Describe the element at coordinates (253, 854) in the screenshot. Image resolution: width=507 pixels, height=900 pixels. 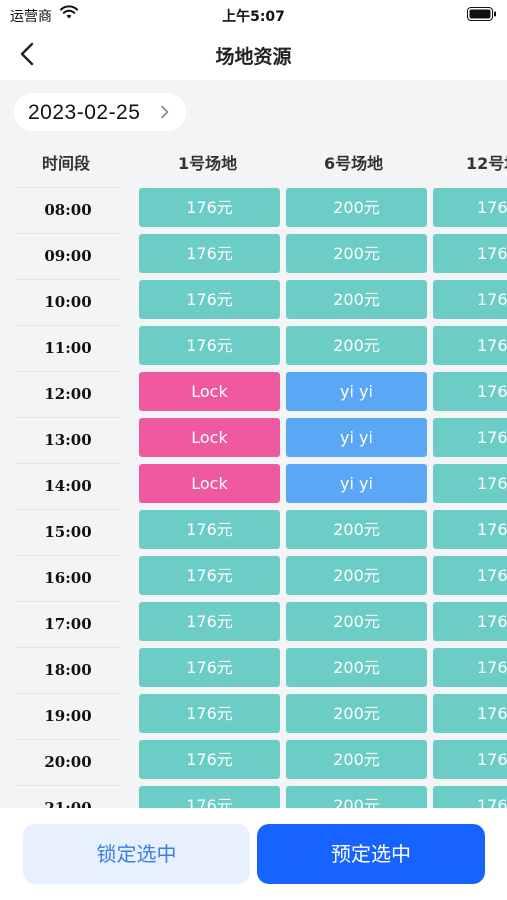
I see `bottom-action-bar: 锁定选中 预定选中` at that location.